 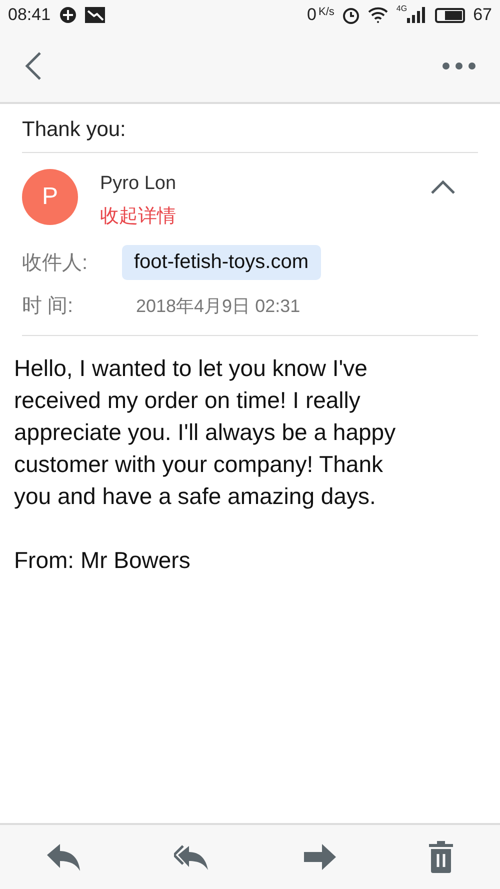 What do you see at coordinates (252, 216) in the screenshot?
I see `details-toggle: 收起详情` at bounding box center [252, 216].